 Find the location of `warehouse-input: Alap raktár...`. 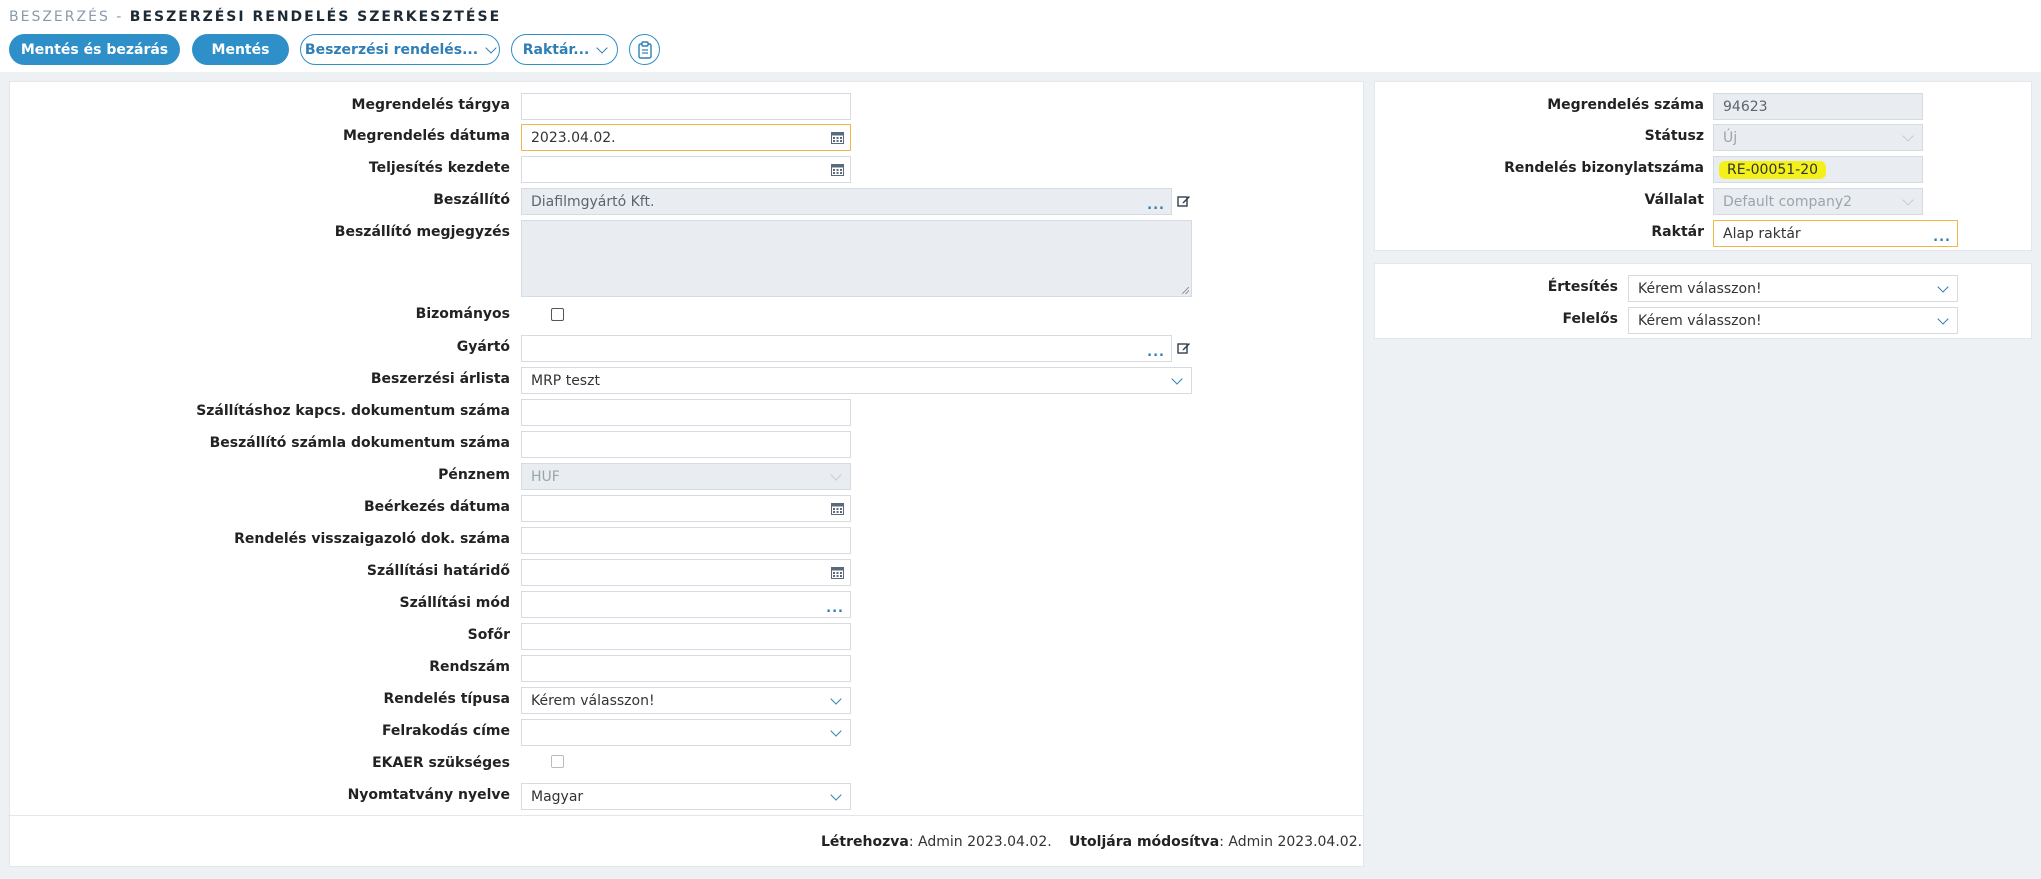

warehouse-input: Alap raktár... is located at coordinates (1835, 233).